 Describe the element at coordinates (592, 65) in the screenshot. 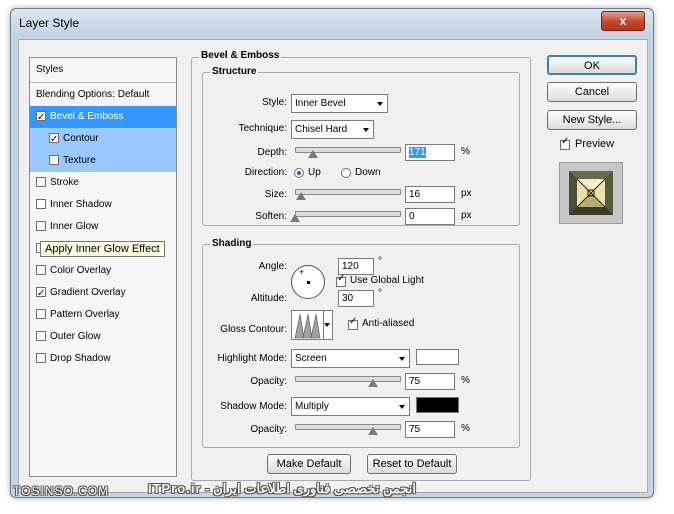

I see `ok-button: OK` at that location.